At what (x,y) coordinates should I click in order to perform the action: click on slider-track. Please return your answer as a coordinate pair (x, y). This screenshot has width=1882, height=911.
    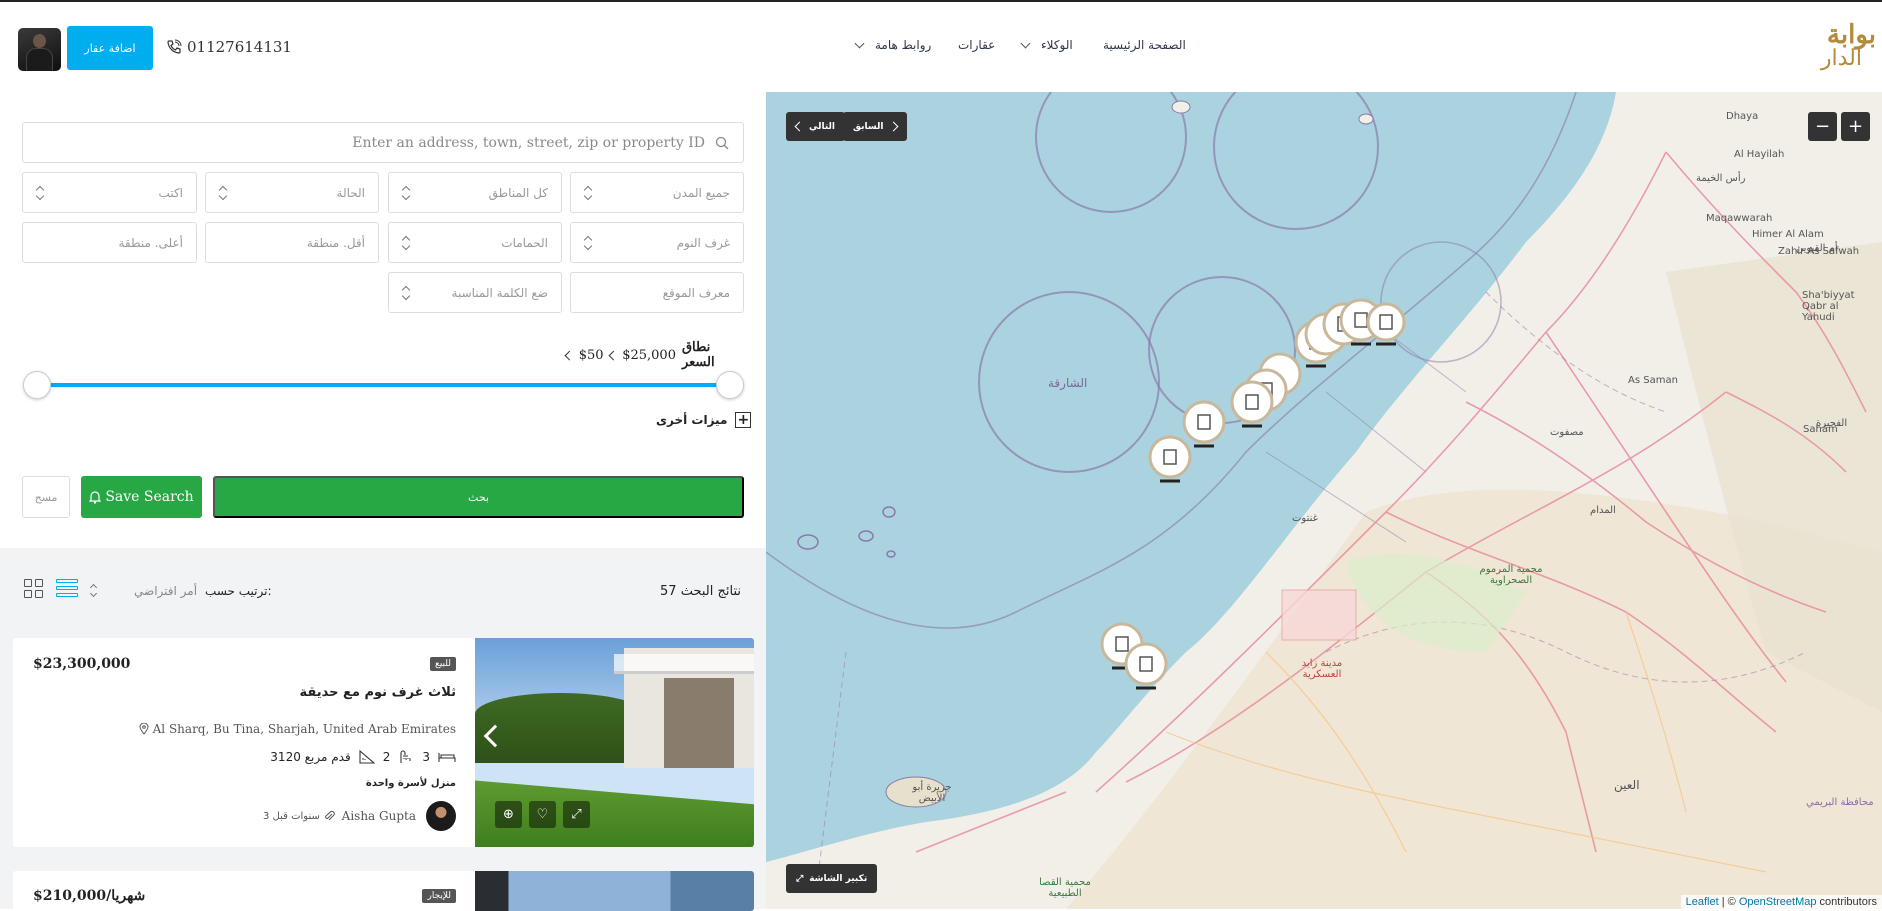
    Looking at the image, I should click on (383, 385).